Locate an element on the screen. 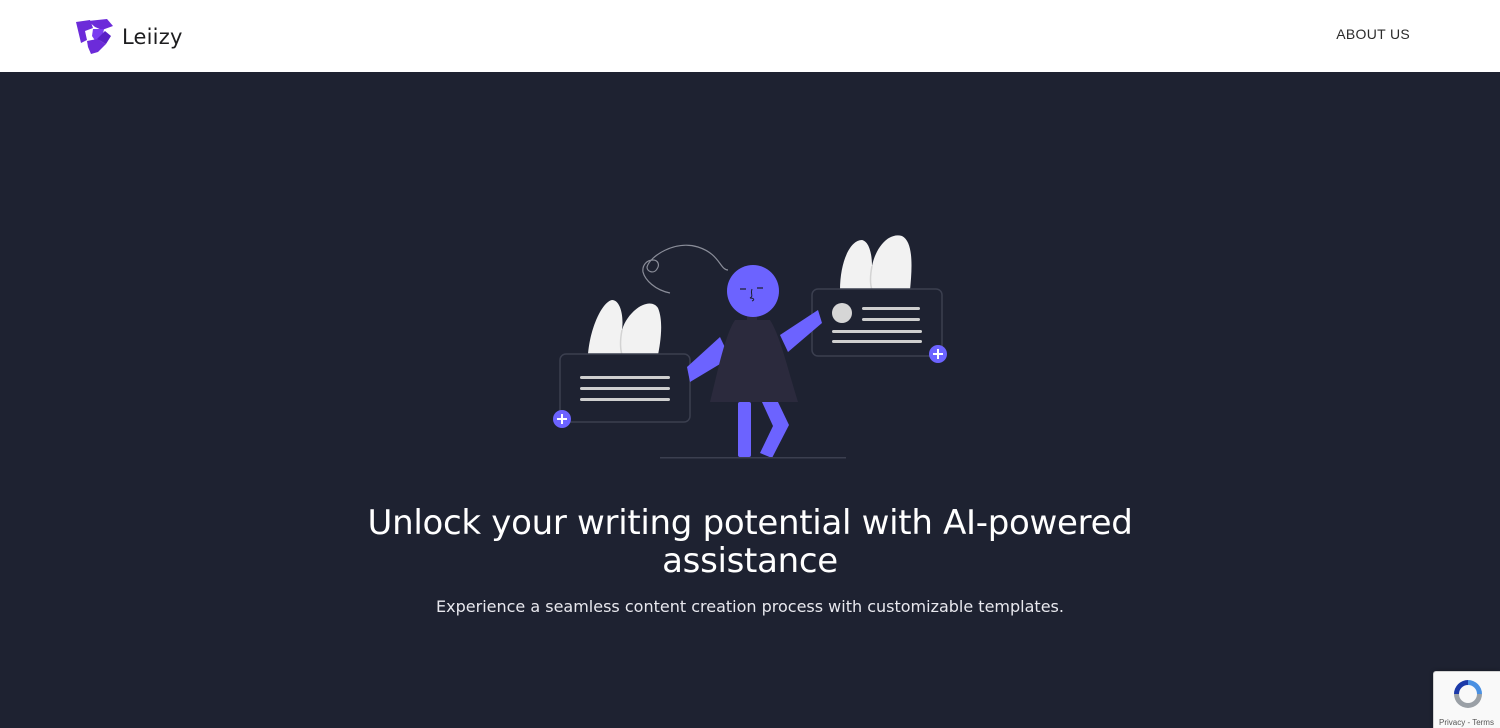 The height and width of the screenshot is (728, 1500). recaptcha-badge: Privacy - Terms is located at coordinates (1466, 699).